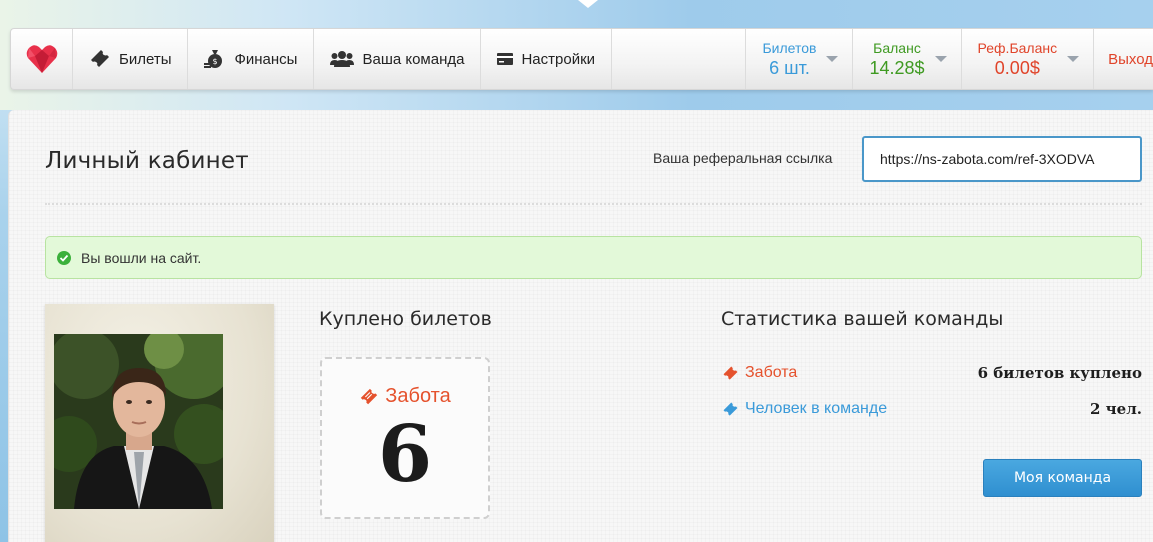 The image size is (1153, 542). What do you see at coordinates (1062, 478) in the screenshot?
I see `my-team-button: Моя команда` at bounding box center [1062, 478].